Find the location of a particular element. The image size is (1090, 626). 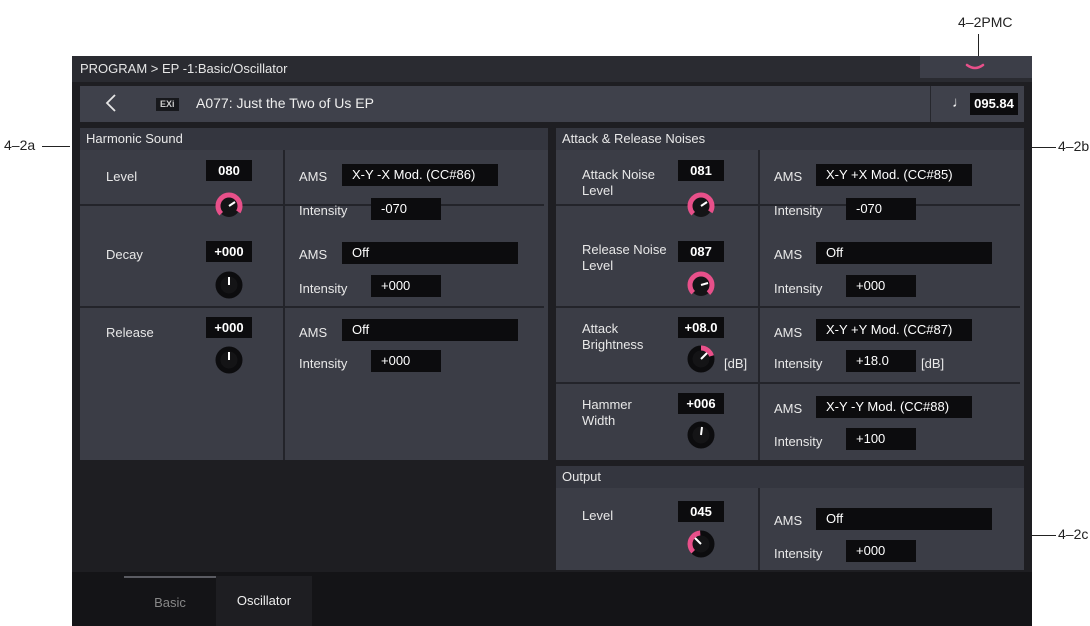

attack-noise-level-value: 081 is located at coordinates (701, 170).